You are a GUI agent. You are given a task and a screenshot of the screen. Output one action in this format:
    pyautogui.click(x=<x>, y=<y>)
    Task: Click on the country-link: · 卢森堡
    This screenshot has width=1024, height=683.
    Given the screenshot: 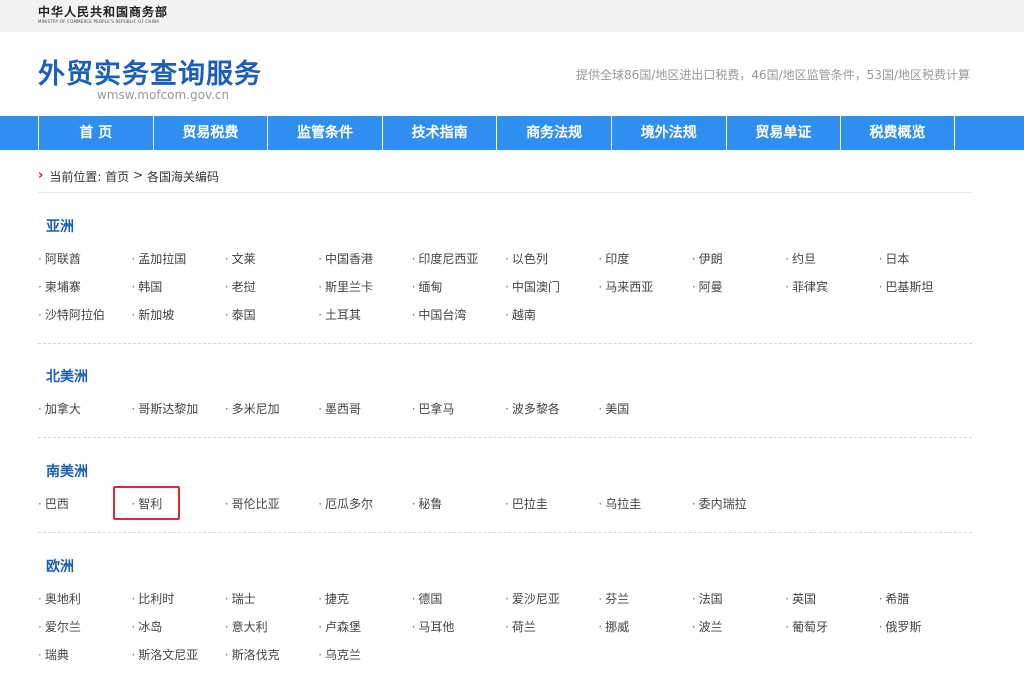 What is the action you would take?
    pyautogui.click(x=339, y=626)
    